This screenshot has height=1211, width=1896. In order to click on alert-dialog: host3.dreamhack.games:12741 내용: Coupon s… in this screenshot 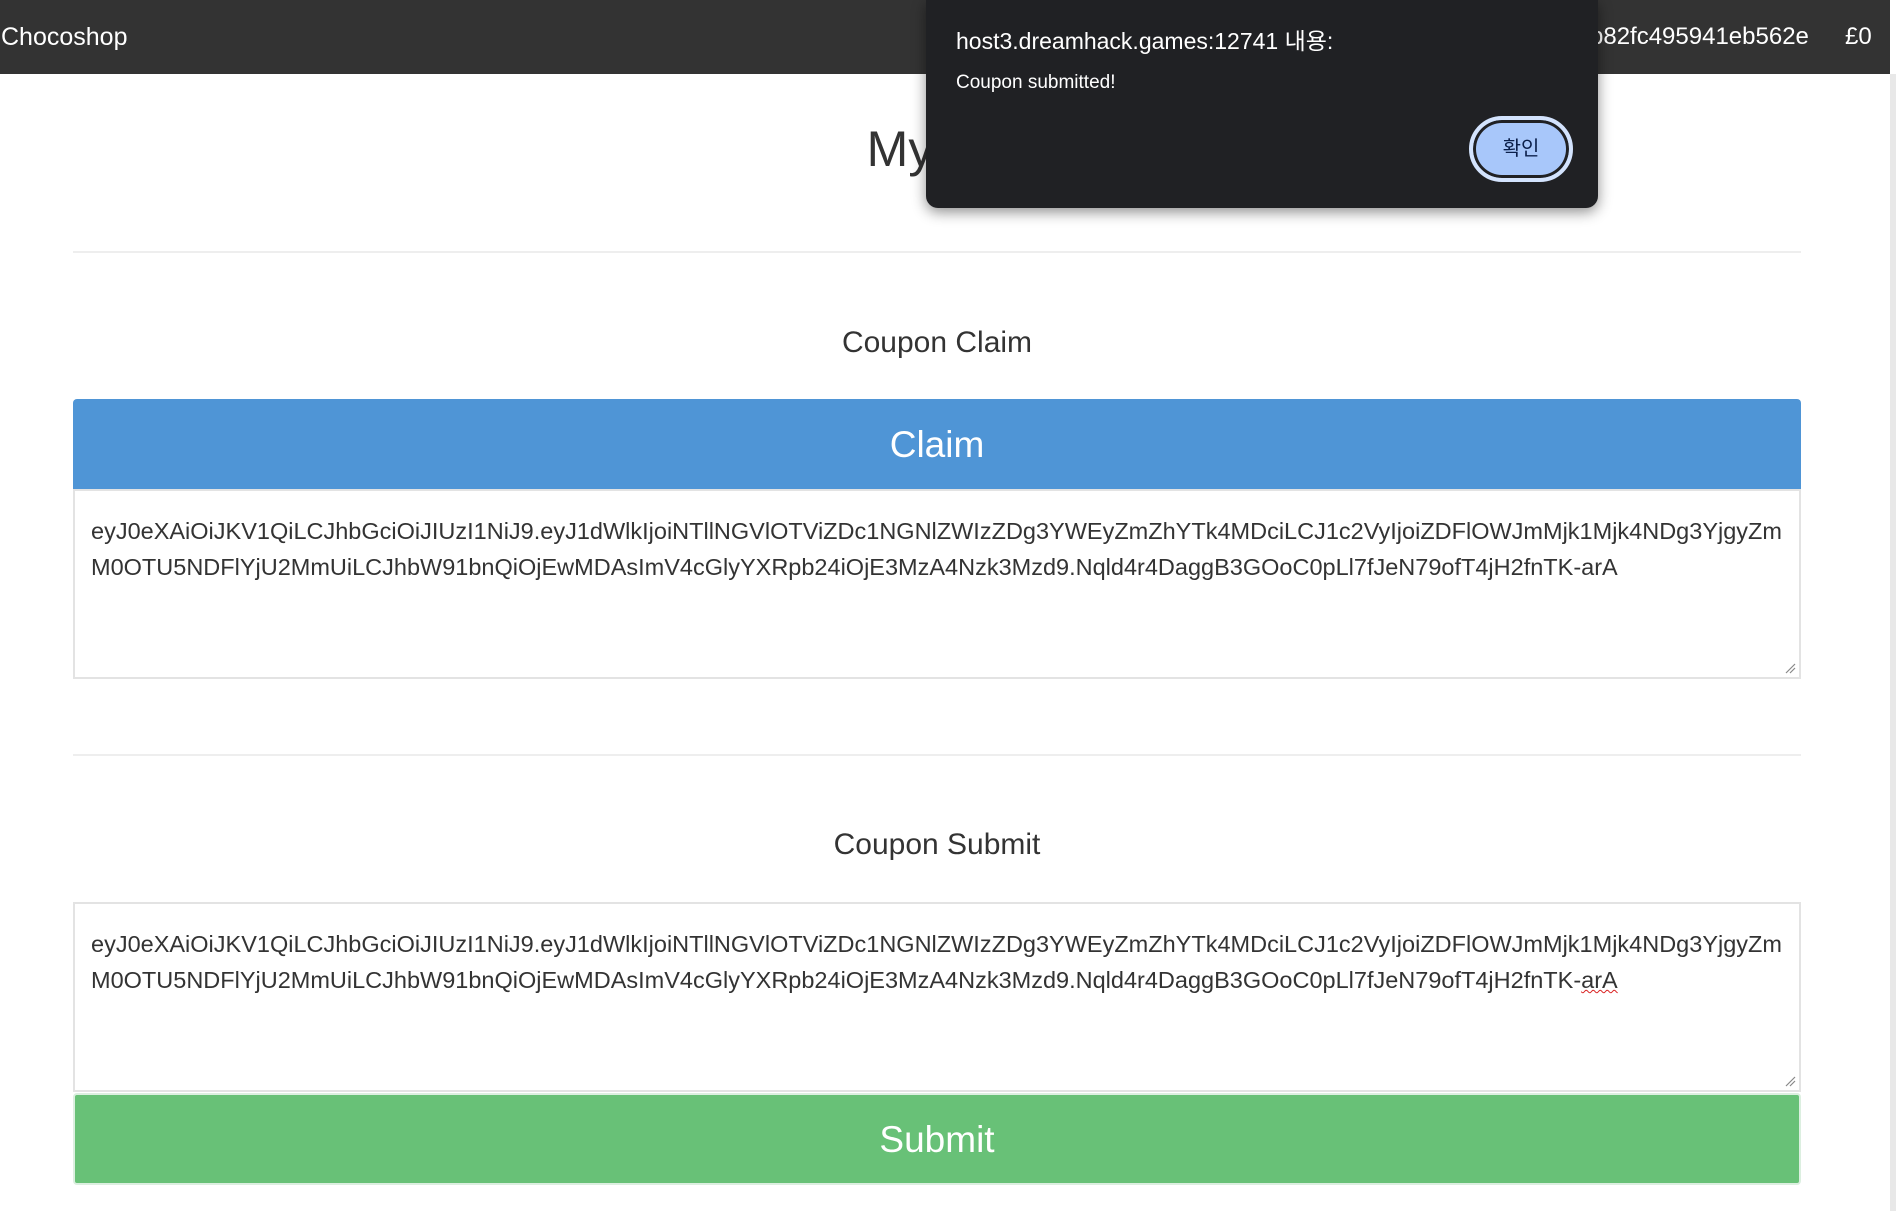, I will do `click(1262, 104)`.